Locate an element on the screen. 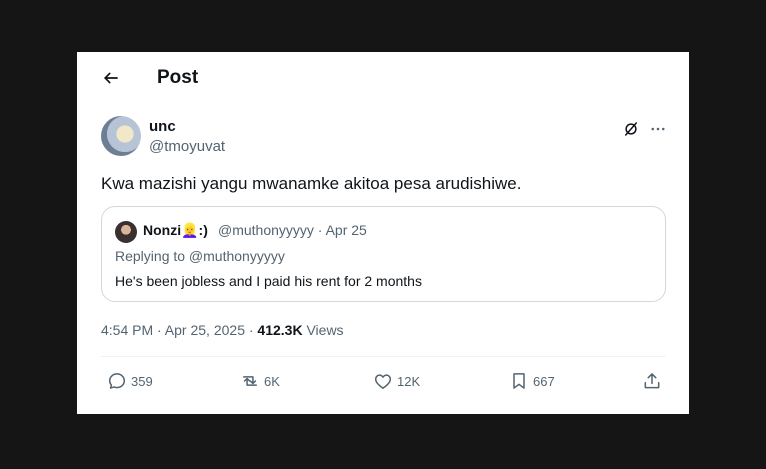 This screenshot has height=469, width=766. quote-avatar is located at coordinates (126, 232).